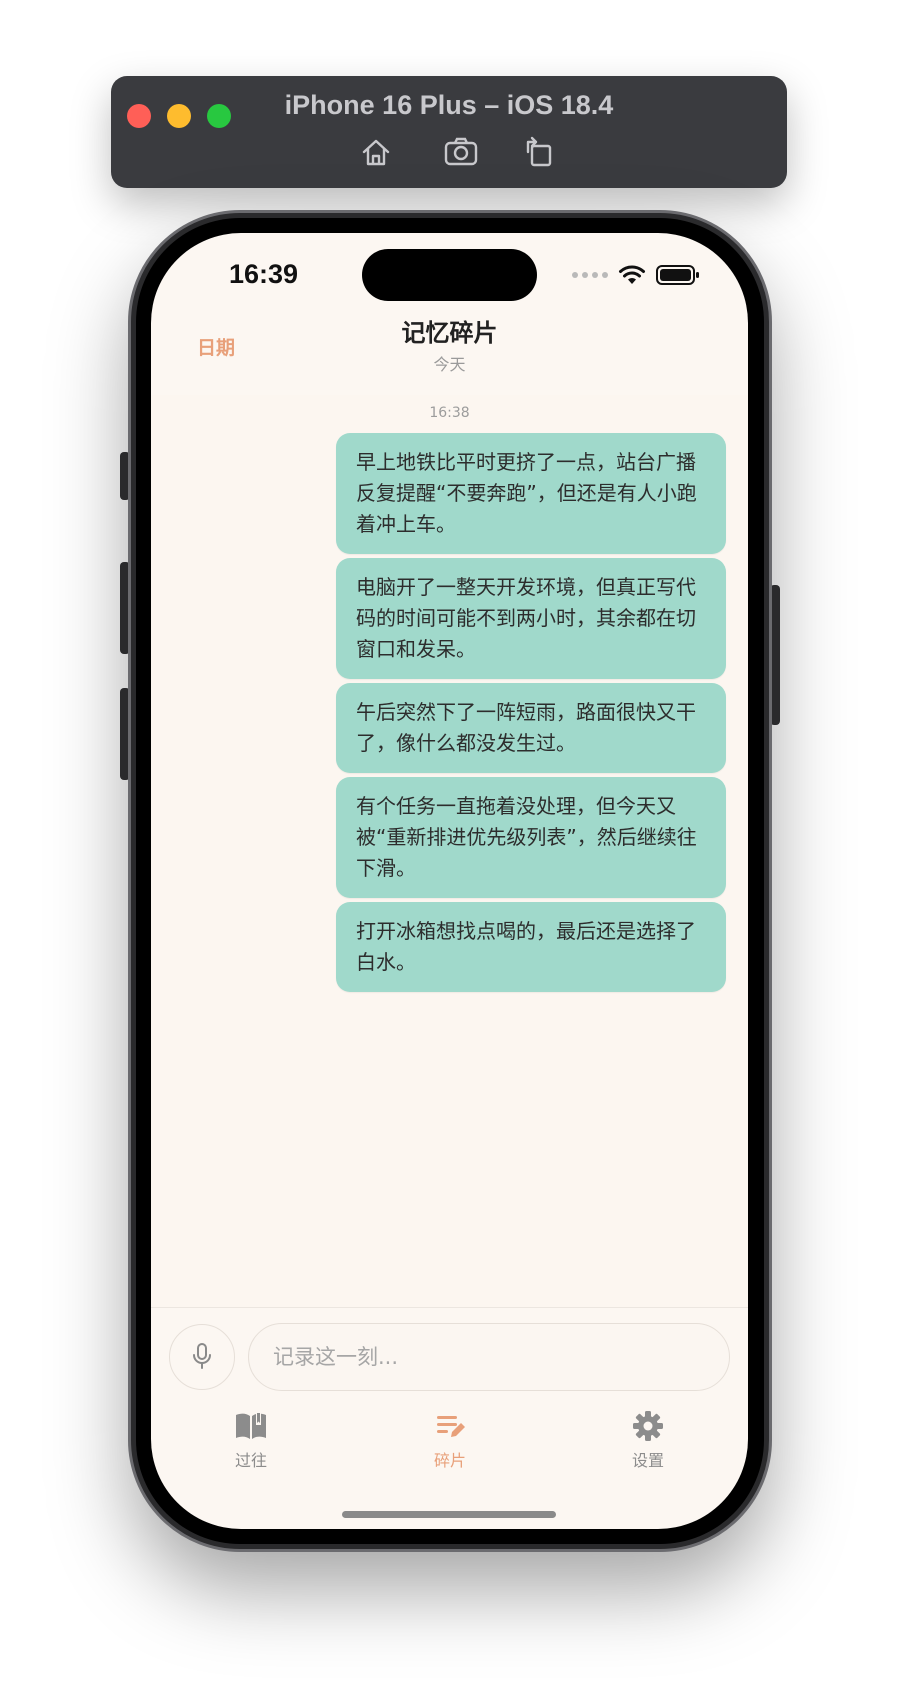 This screenshot has height=1704, width=898. What do you see at coordinates (531, 837) in the screenshot?
I see `message-bubble: 有个任务一直拖着没处理，但今天又被“重新排进优先级列表”，然后继续往下滑。` at bounding box center [531, 837].